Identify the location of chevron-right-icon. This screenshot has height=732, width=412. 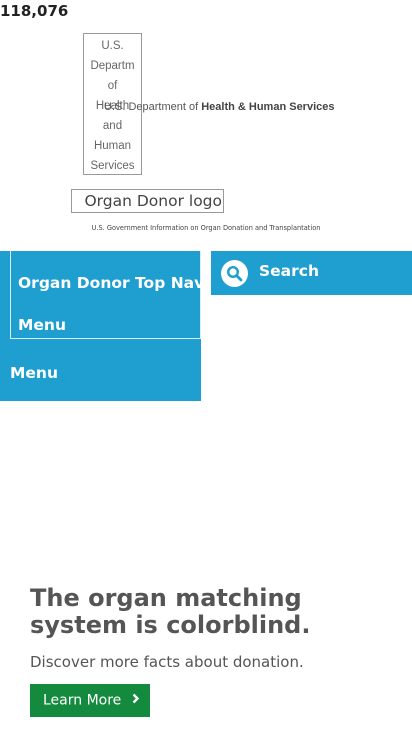
(136, 700).